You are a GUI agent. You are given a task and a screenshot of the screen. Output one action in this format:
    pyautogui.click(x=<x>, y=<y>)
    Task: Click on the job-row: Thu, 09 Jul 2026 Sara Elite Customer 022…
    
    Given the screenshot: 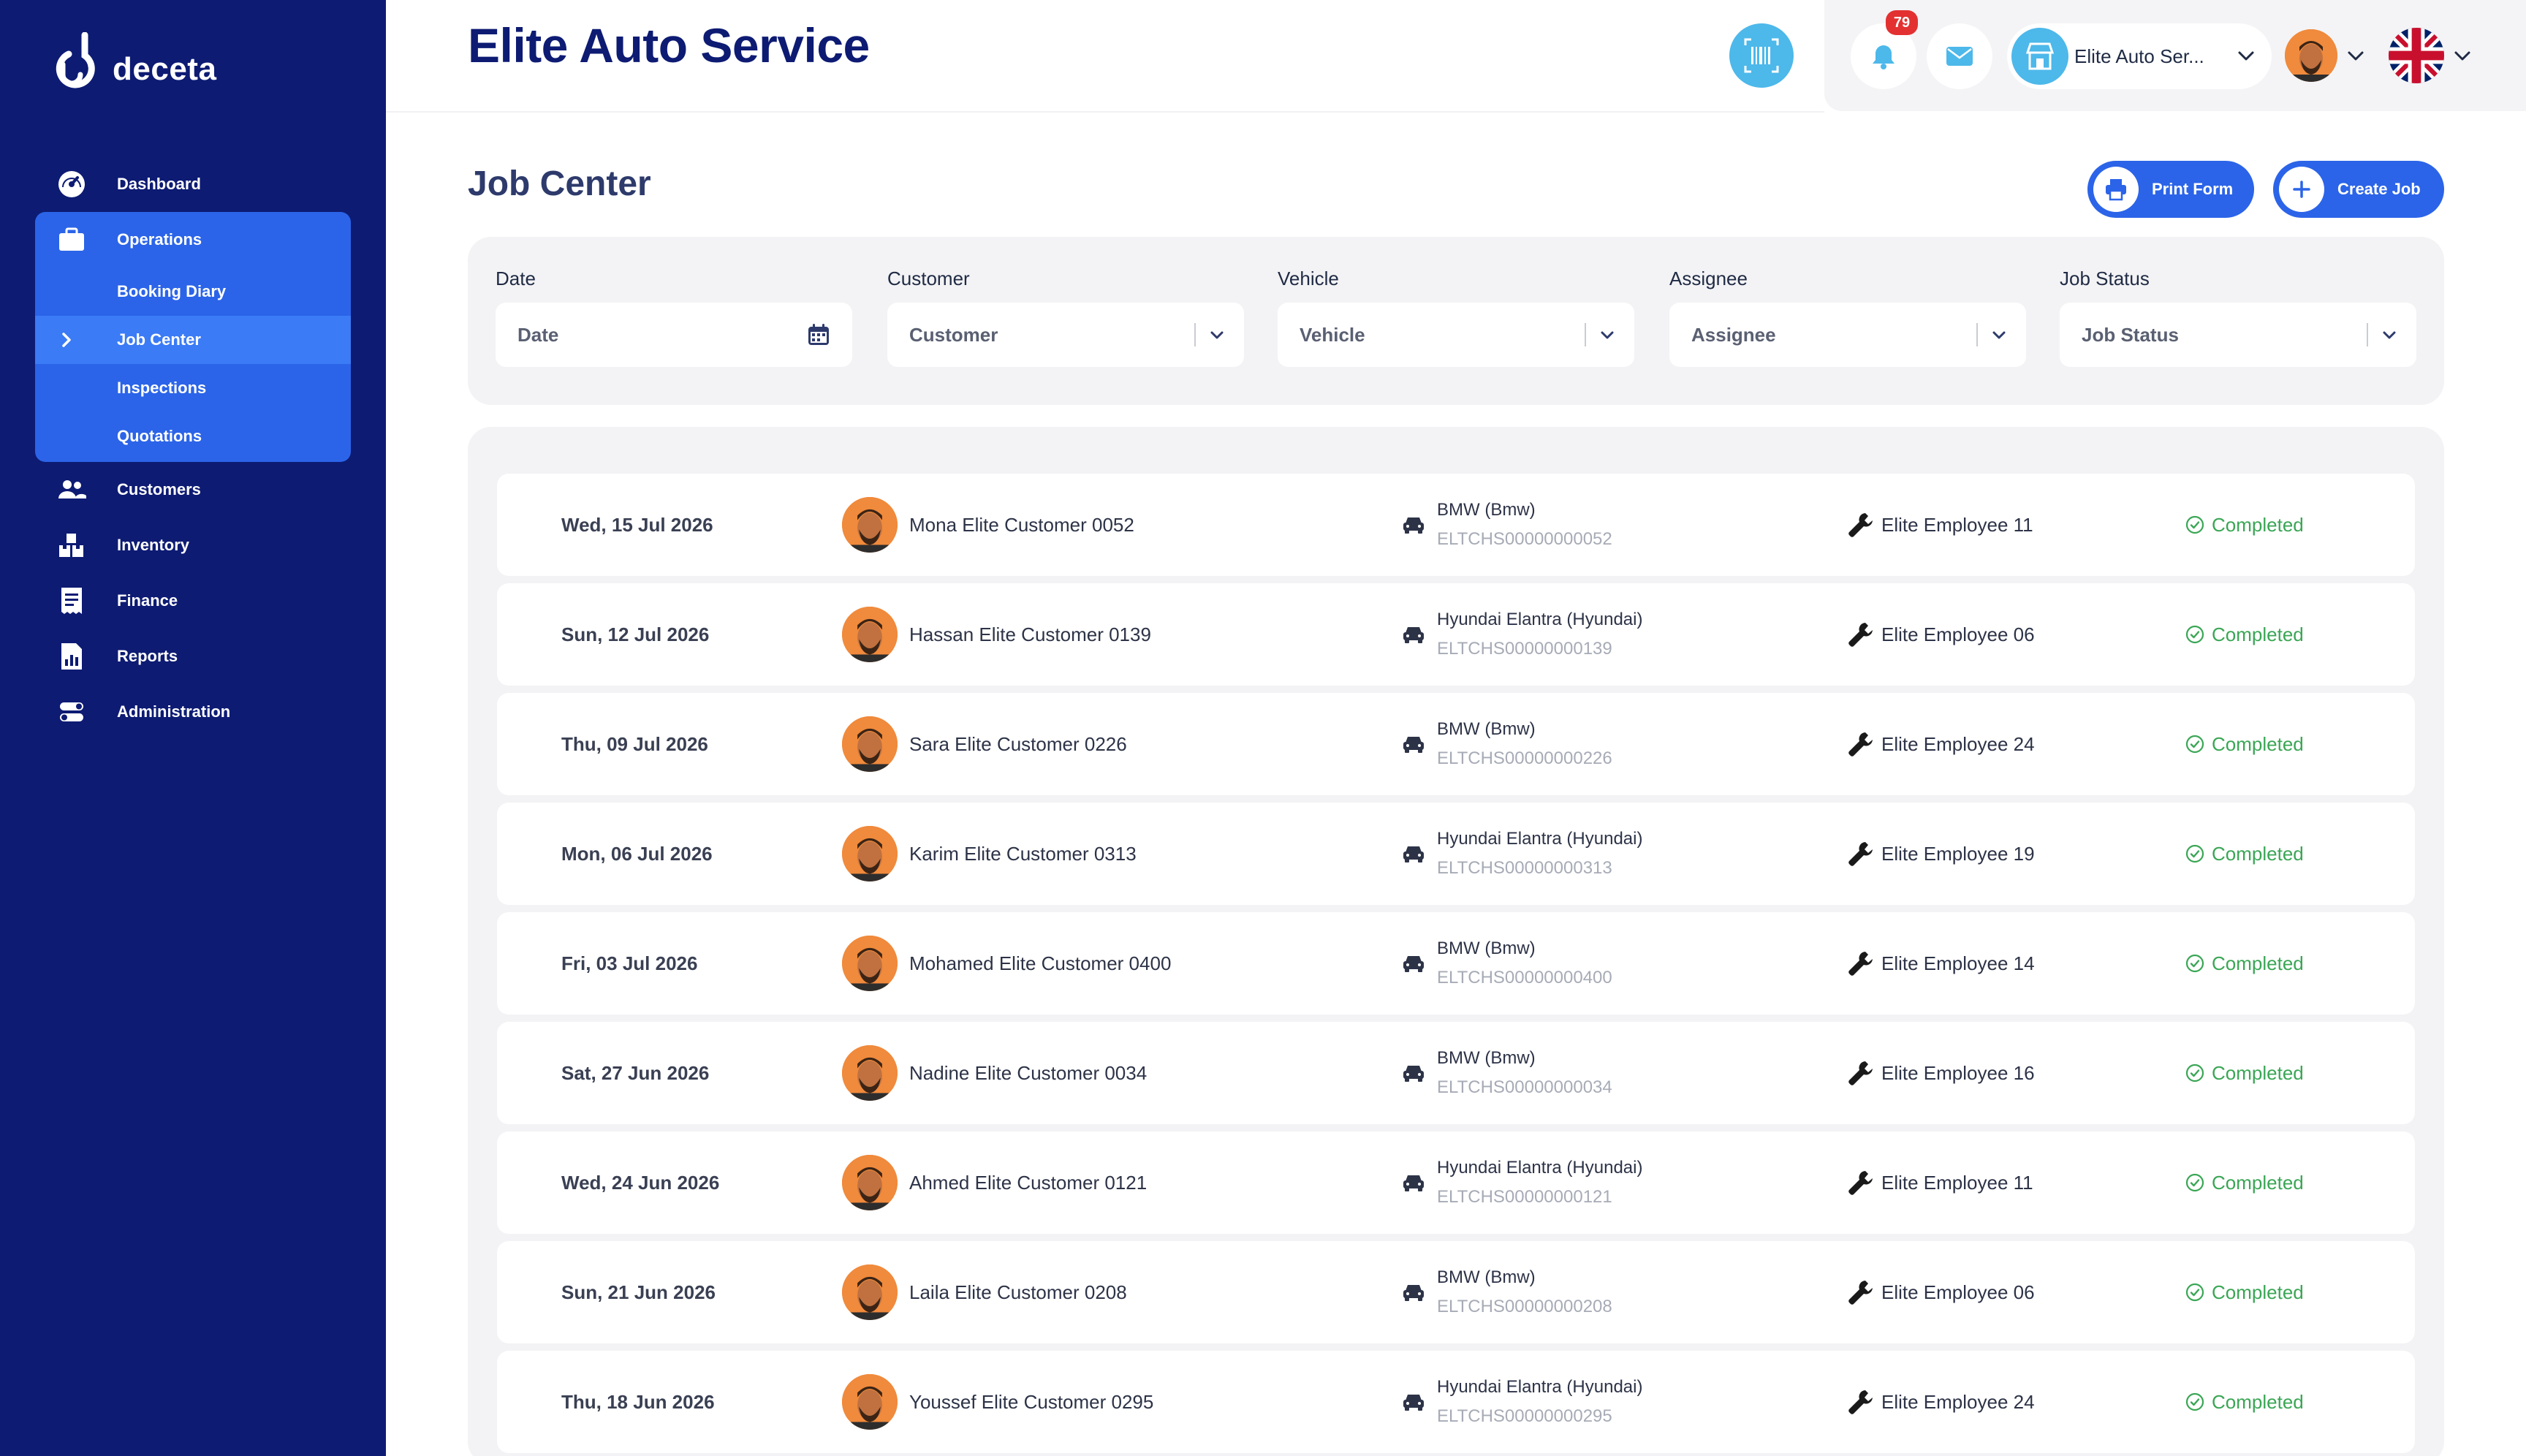 What is the action you would take?
    pyautogui.click(x=1456, y=744)
    